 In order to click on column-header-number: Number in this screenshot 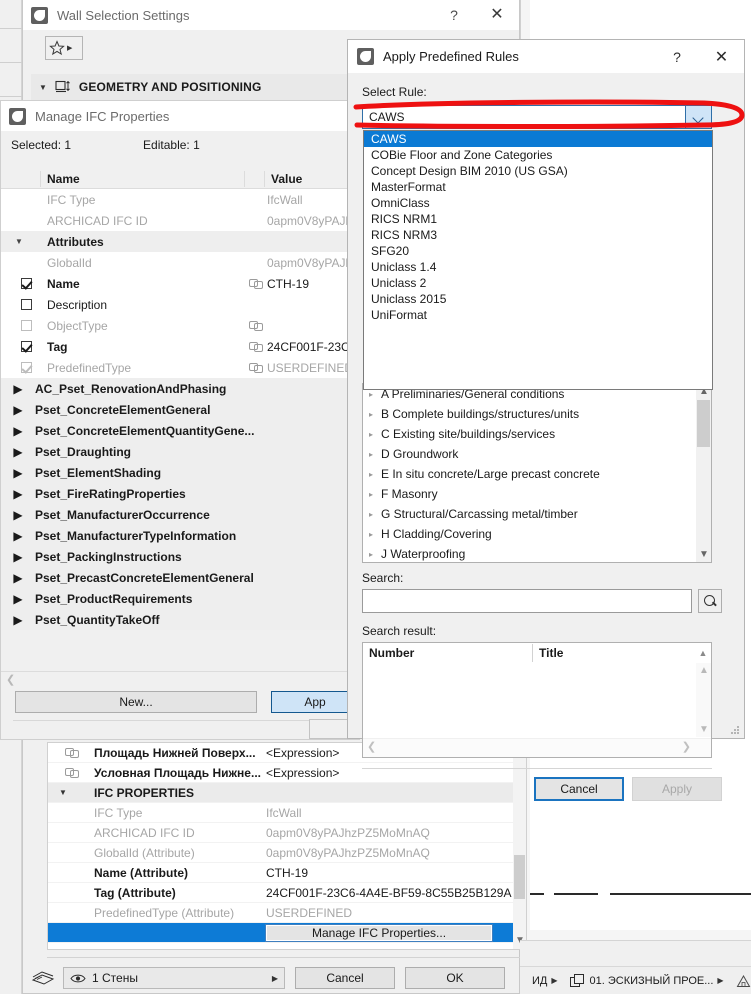, I will do `click(448, 652)`.